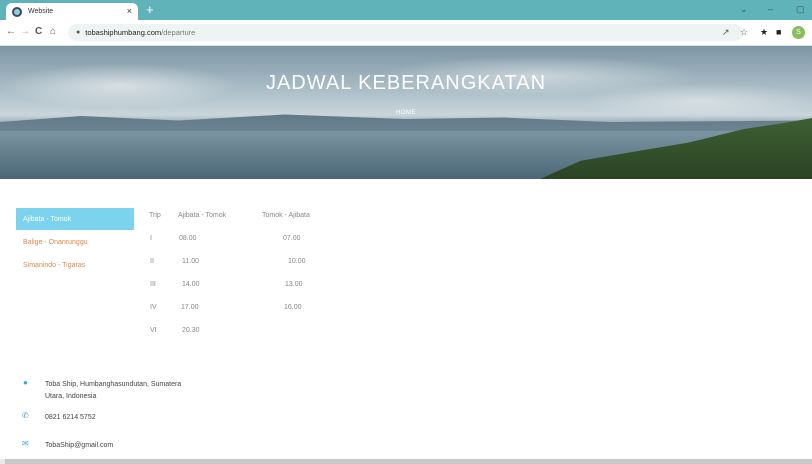 The height and width of the screenshot is (464, 812). I want to click on email-address: TobaShip@gmail.com, so click(79, 445).